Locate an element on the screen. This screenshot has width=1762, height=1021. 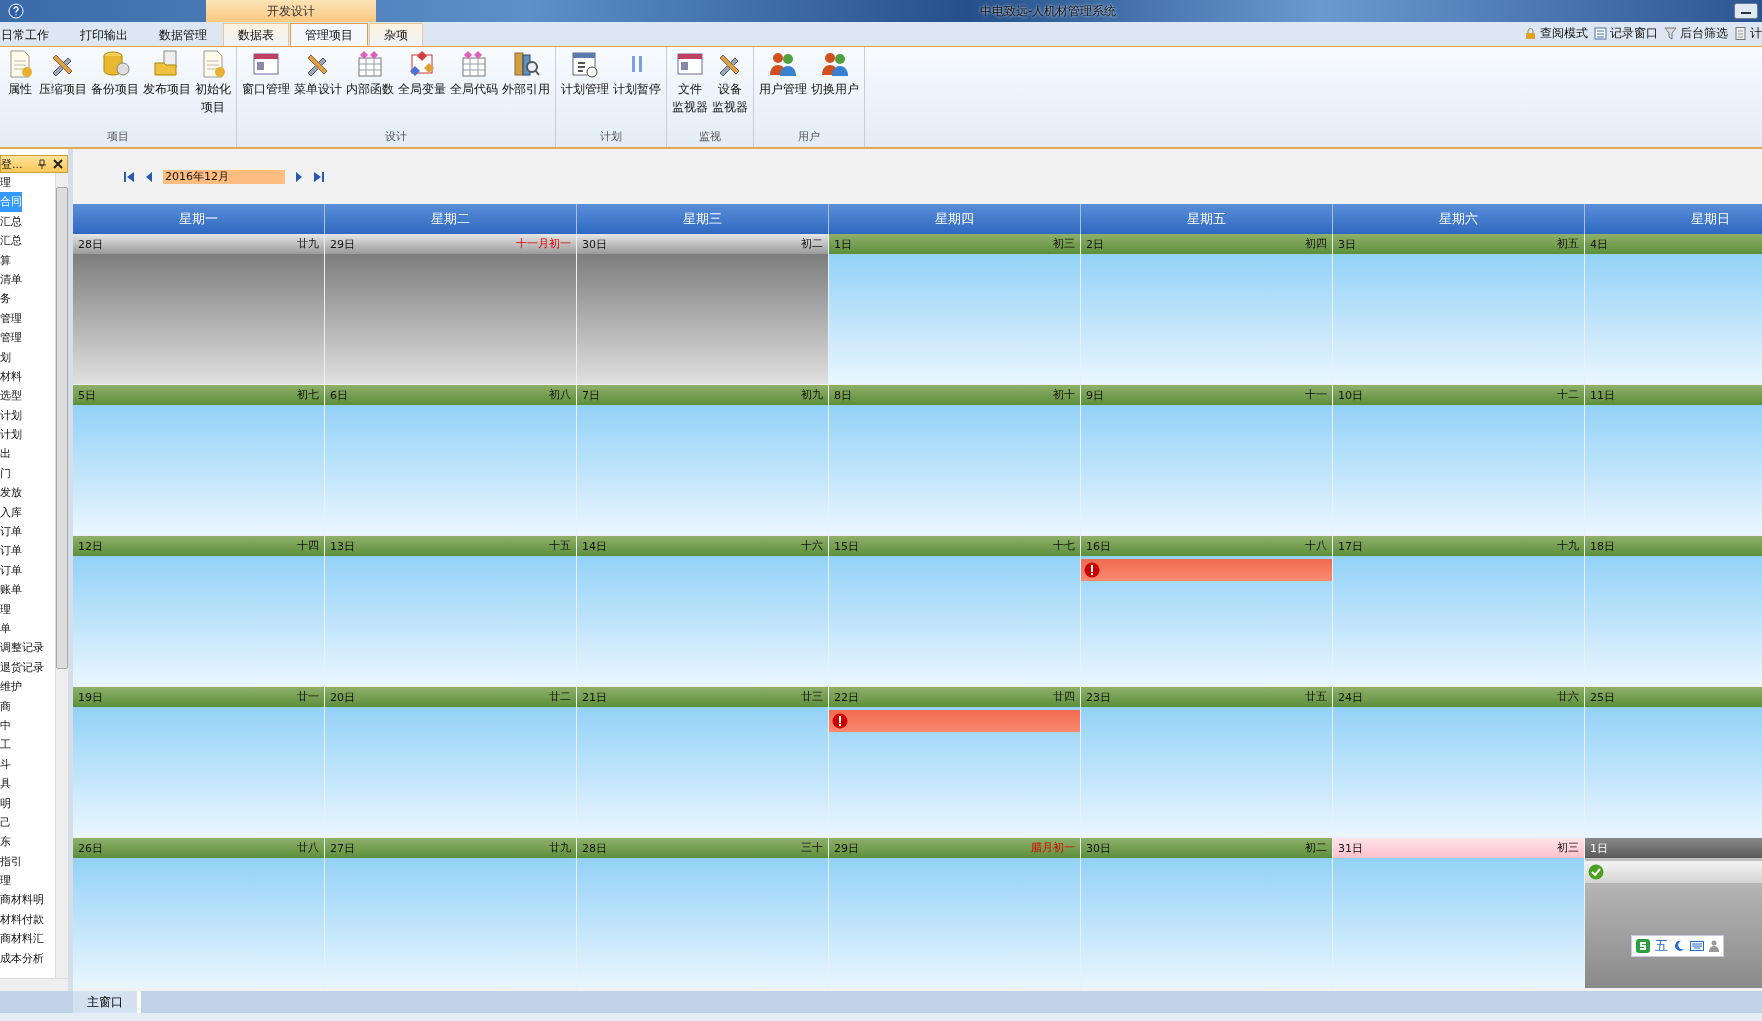
ribbon-button: 初始化 项目 is located at coordinates (213, 88).